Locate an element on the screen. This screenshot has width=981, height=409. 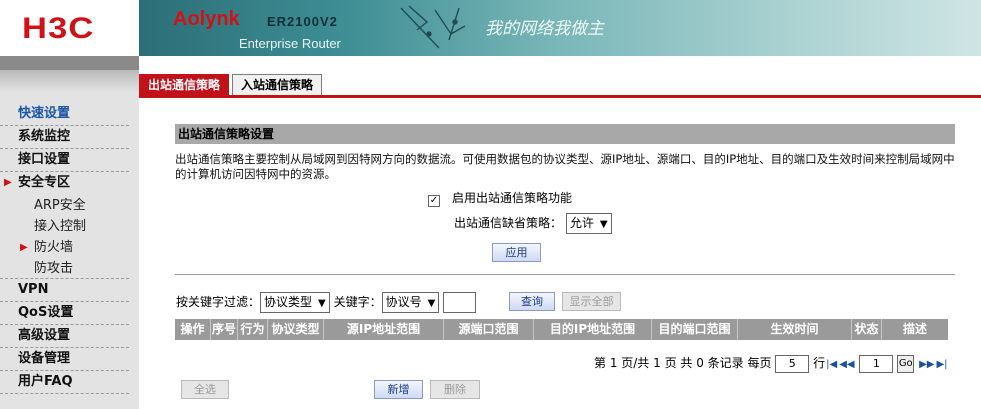
query-button: 查询 is located at coordinates (532, 301).